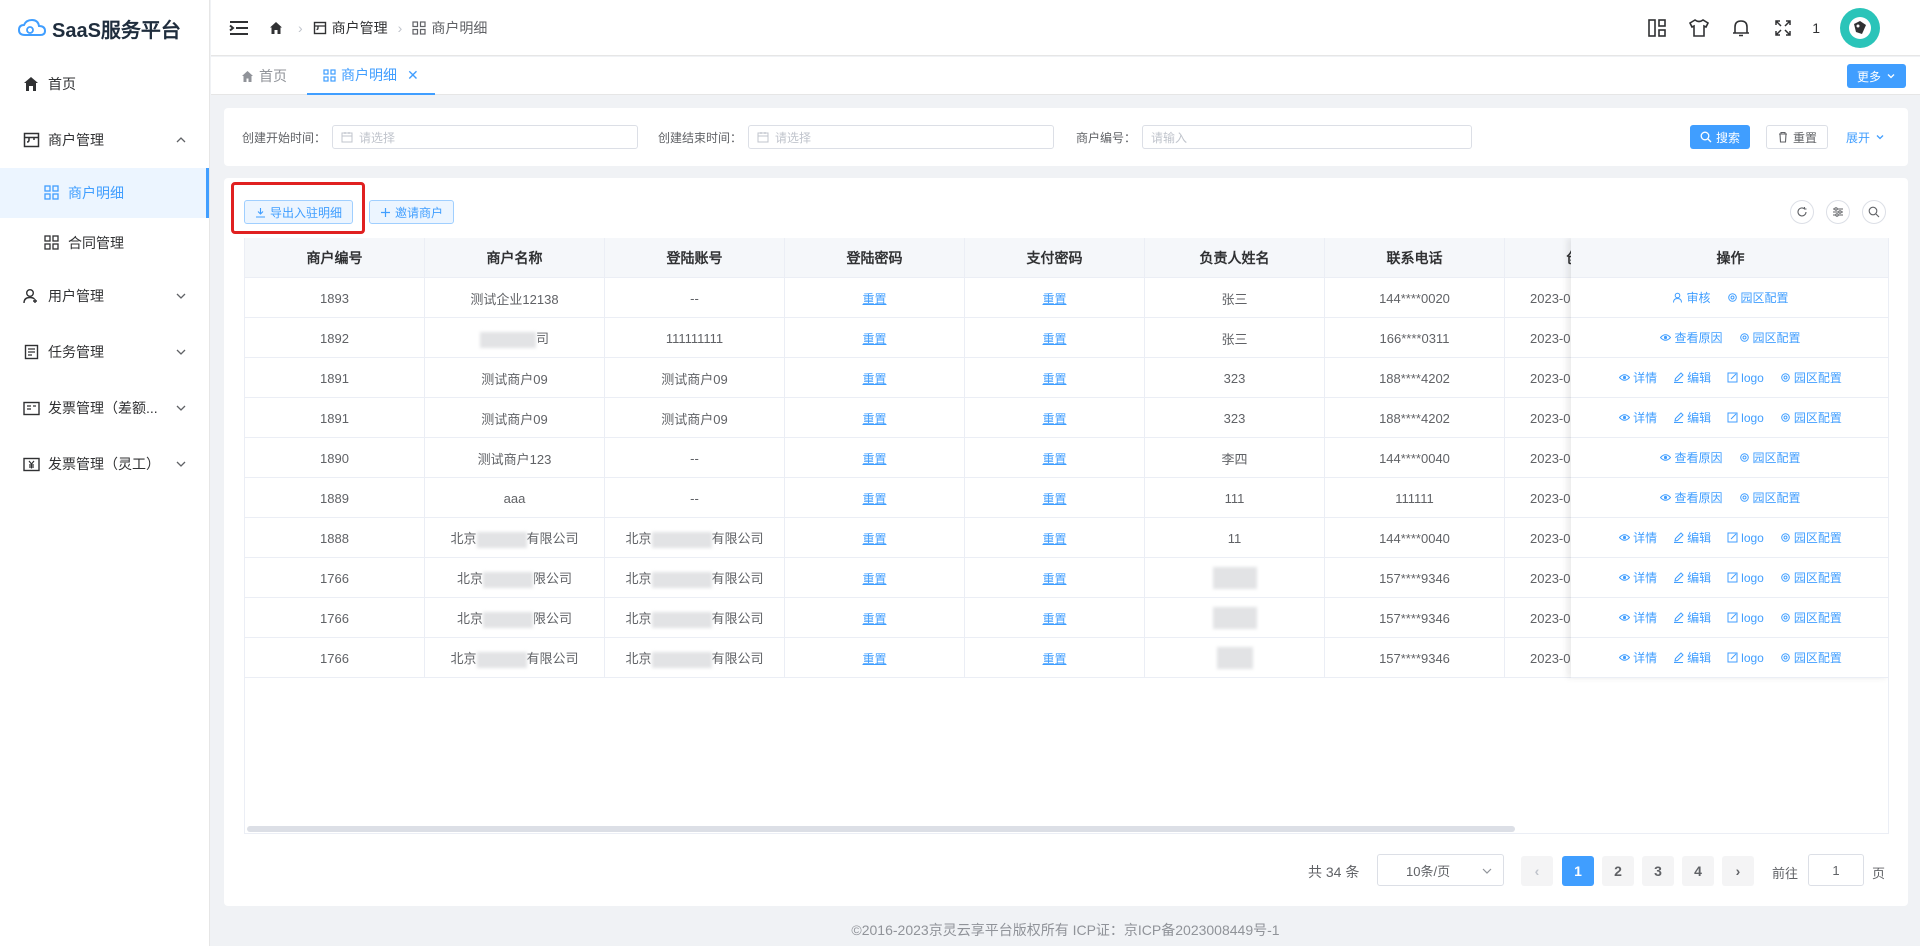  What do you see at coordinates (1865, 137) in the screenshot?
I see `expand-button: 展开` at bounding box center [1865, 137].